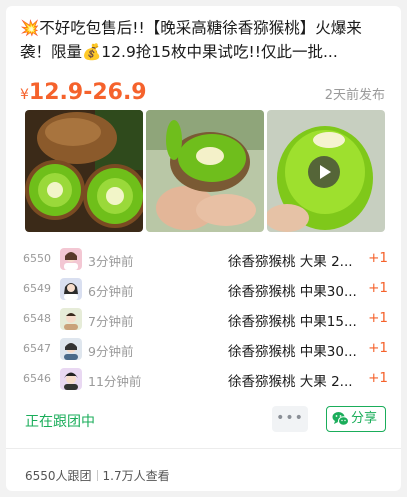  Describe the element at coordinates (60, 422) in the screenshot. I see `group-status: 正在跟团中` at that location.